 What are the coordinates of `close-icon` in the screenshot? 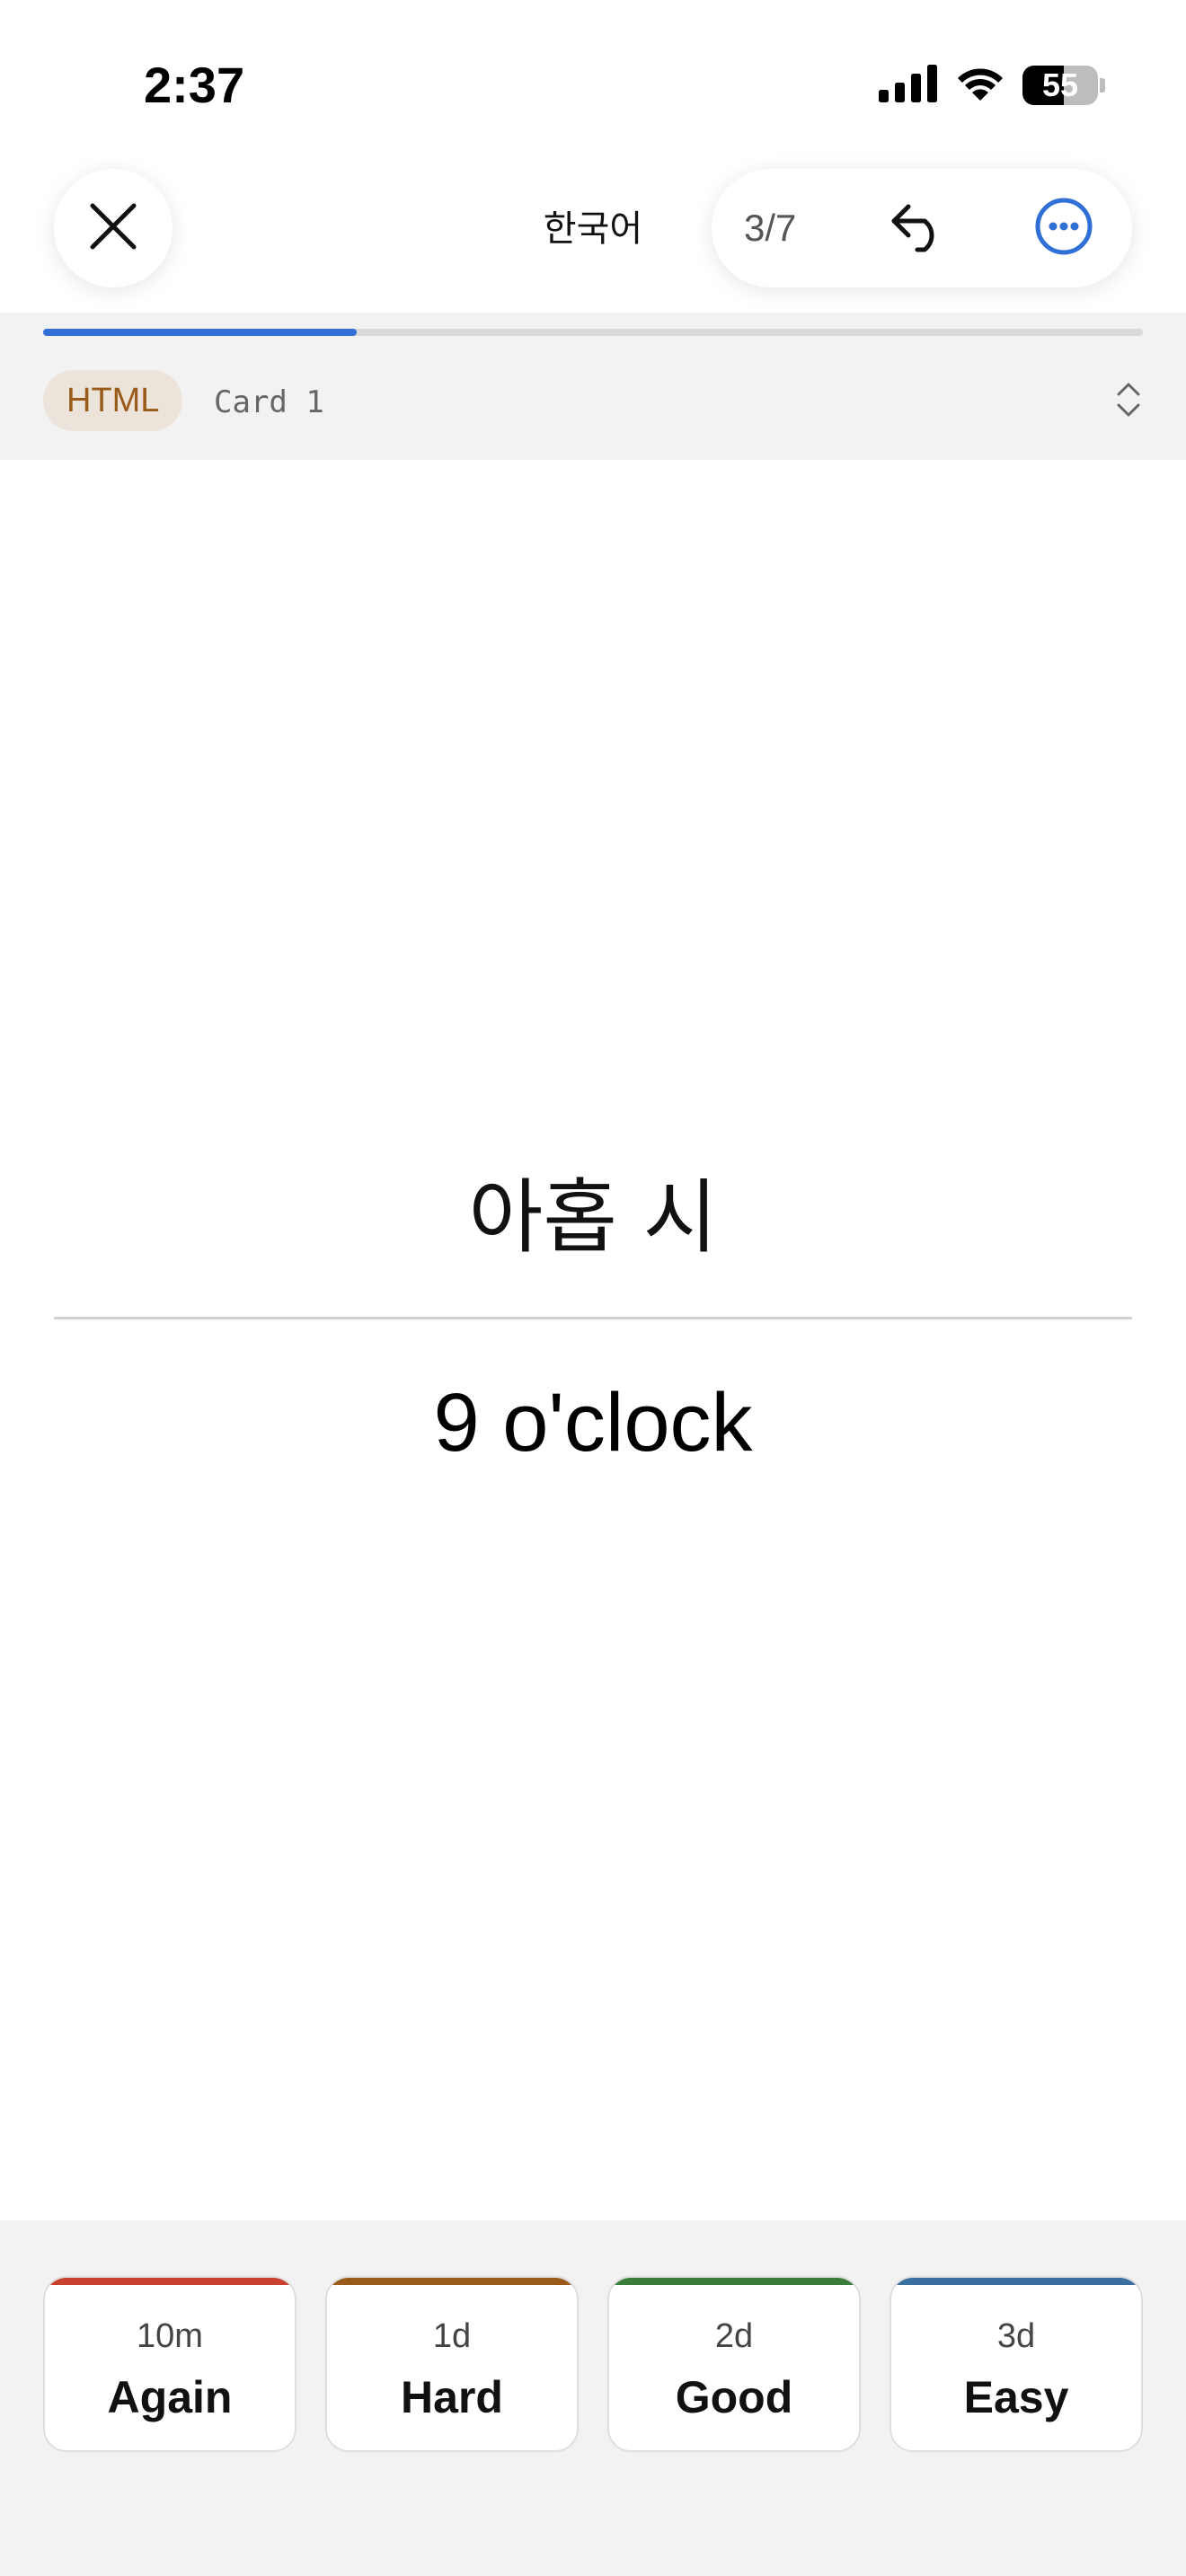 It's located at (113, 228).